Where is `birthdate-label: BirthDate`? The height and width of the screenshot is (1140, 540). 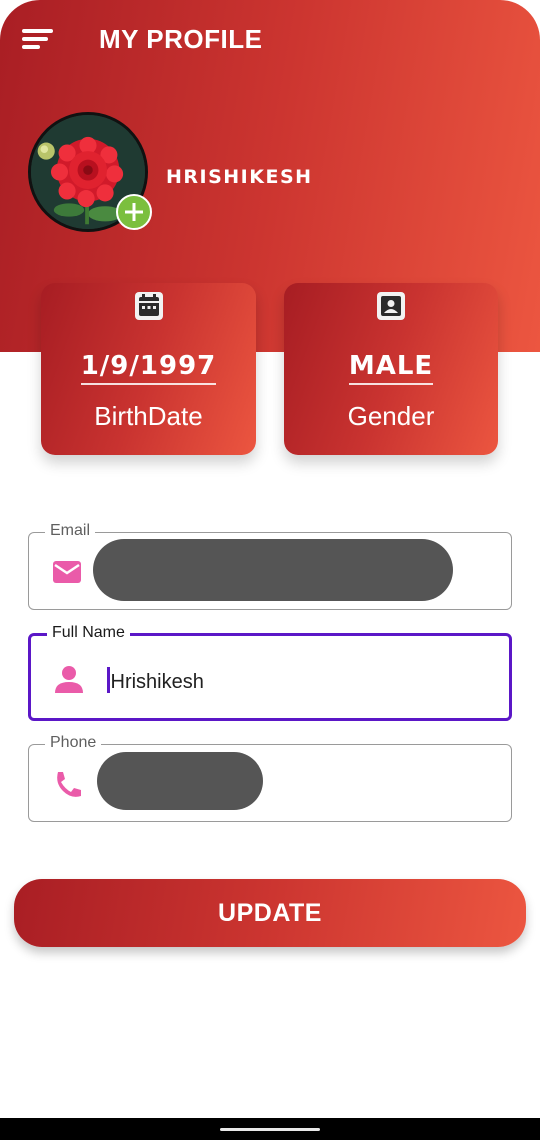 birthdate-label: BirthDate is located at coordinates (148, 416).